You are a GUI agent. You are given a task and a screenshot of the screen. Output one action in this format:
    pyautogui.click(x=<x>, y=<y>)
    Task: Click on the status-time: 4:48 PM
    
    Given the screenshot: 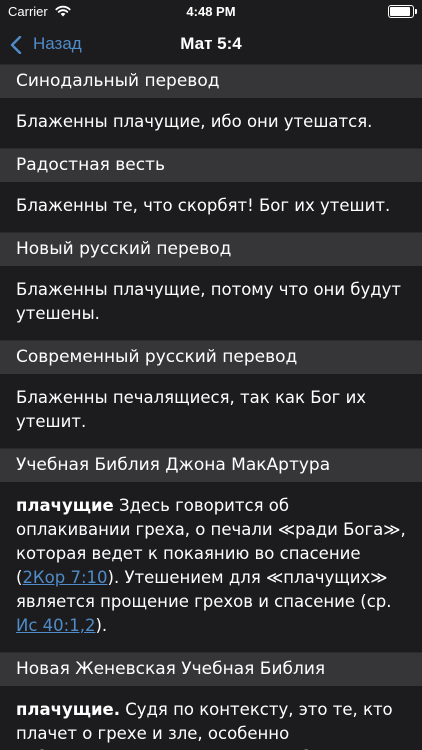 What is the action you would take?
    pyautogui.click(x=211, y=11)
    